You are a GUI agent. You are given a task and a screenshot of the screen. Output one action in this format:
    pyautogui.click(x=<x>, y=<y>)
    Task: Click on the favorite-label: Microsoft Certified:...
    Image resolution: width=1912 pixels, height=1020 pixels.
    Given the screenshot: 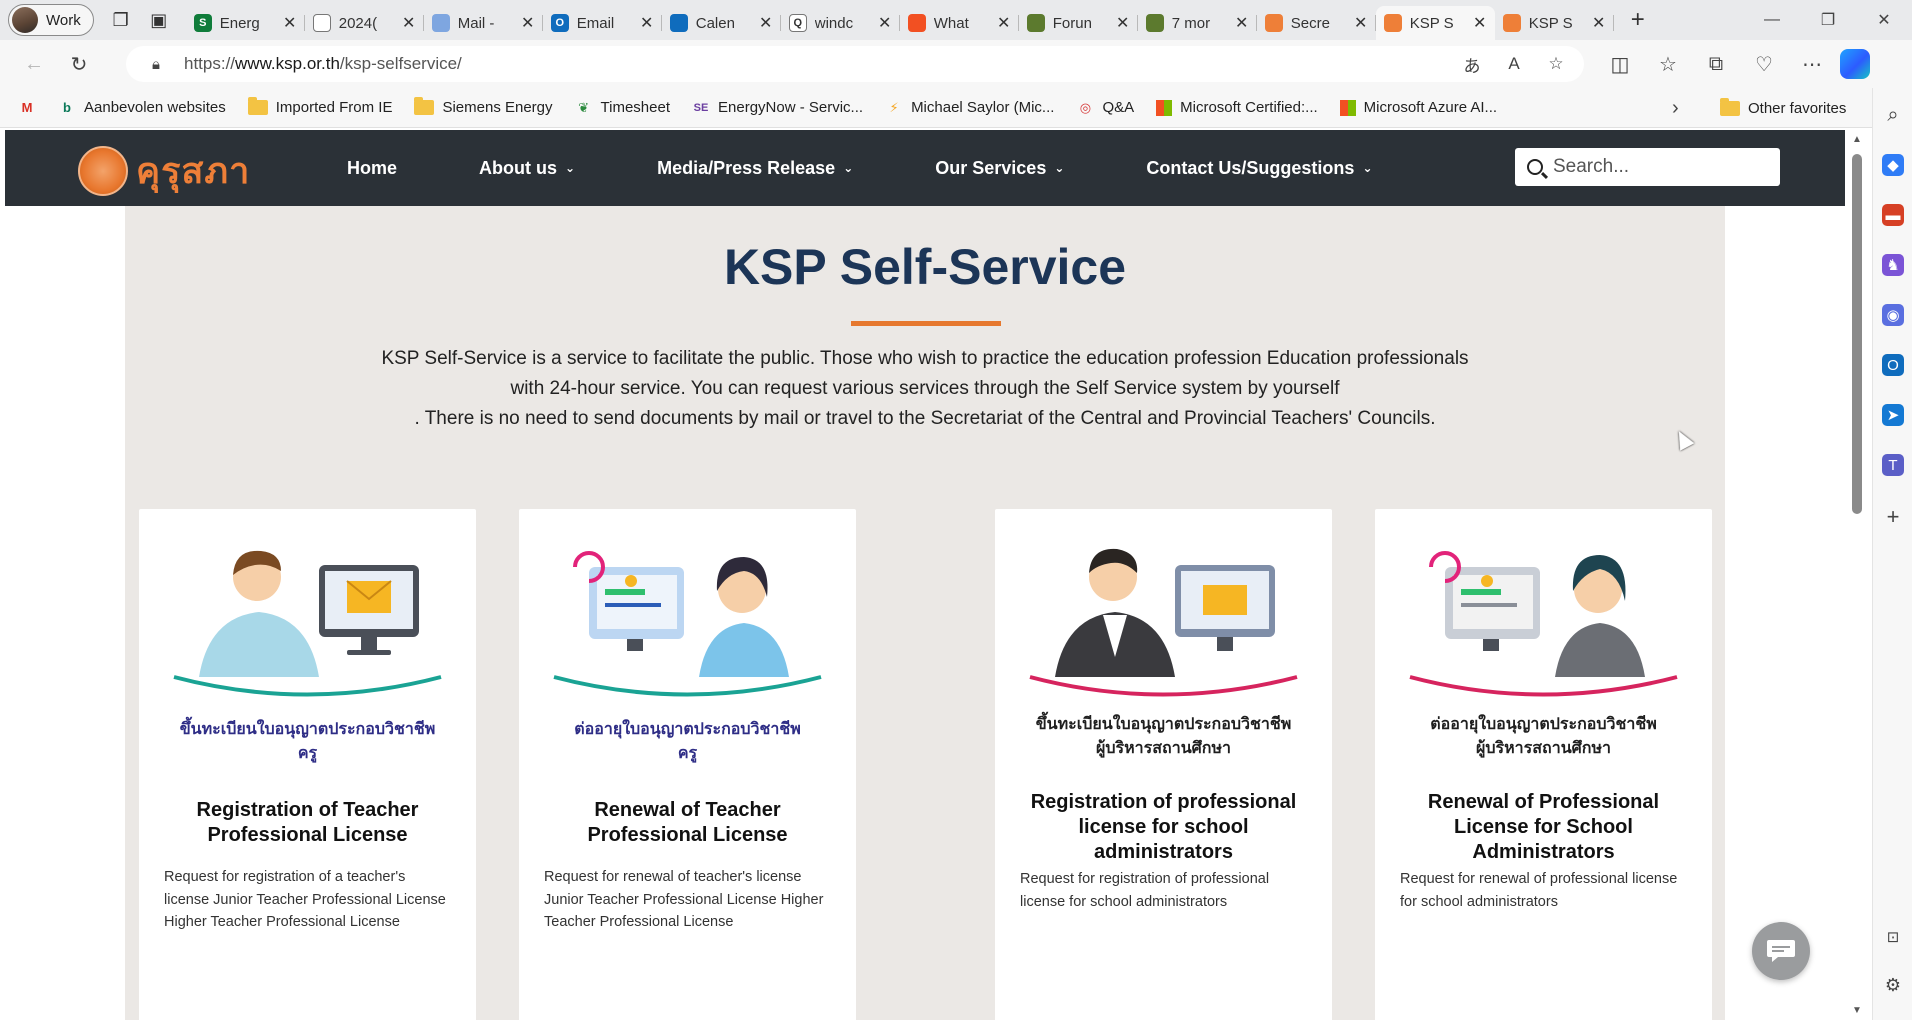 What is the action you would take?
    pyautogui.click(x=1249, y=107)
    